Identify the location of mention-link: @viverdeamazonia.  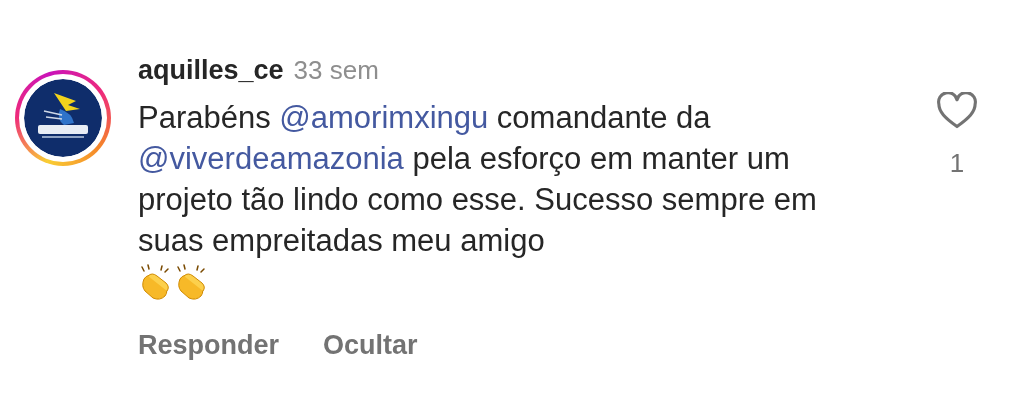
(271, 158).